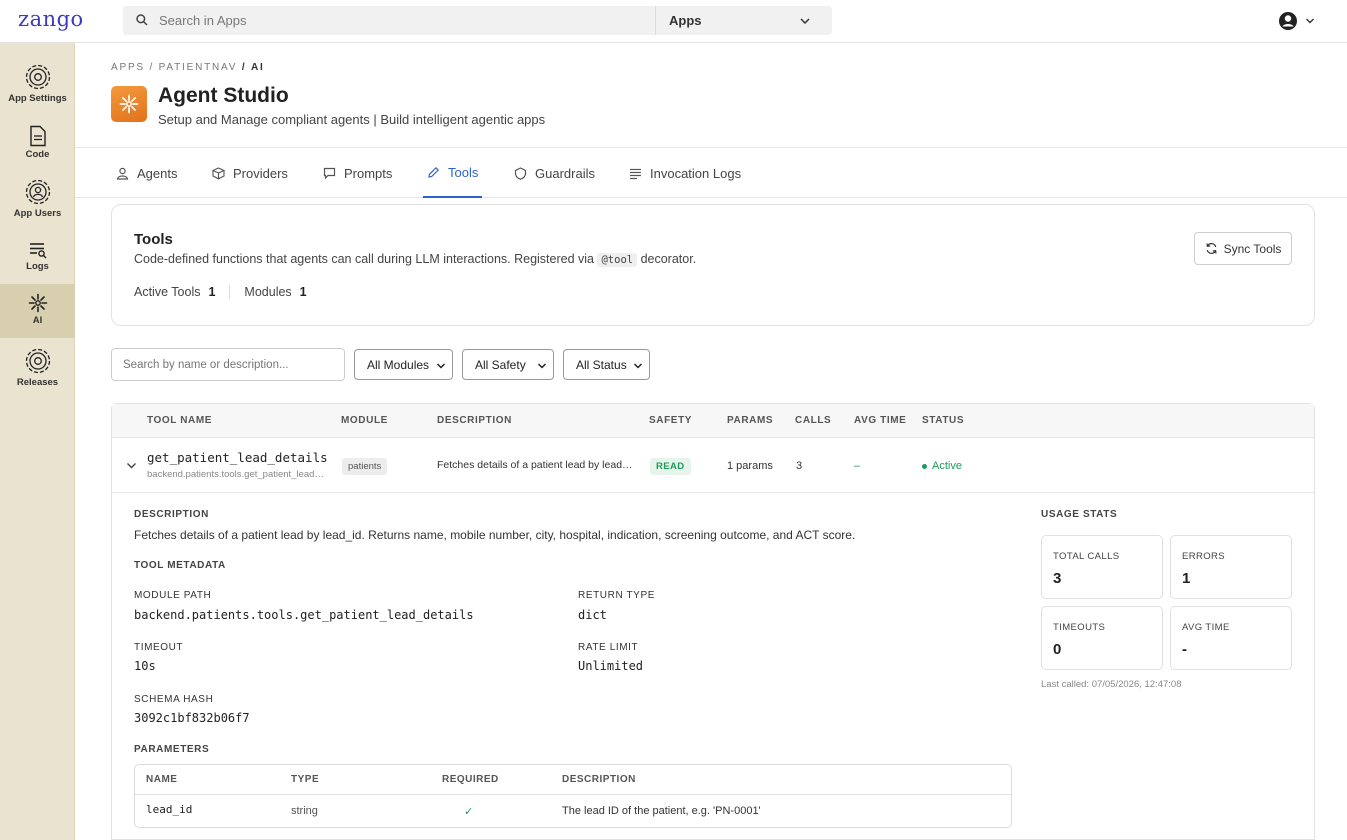 The image size is (1347, 840). I want to click on column-header-safety: SAFETY, so click(670, 420).